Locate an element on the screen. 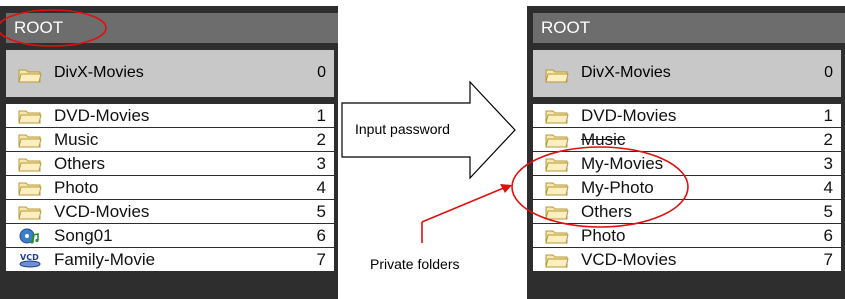 This screenshot has width=845, height=299. list-item: Others 3 is located at coordinates (170, 163).